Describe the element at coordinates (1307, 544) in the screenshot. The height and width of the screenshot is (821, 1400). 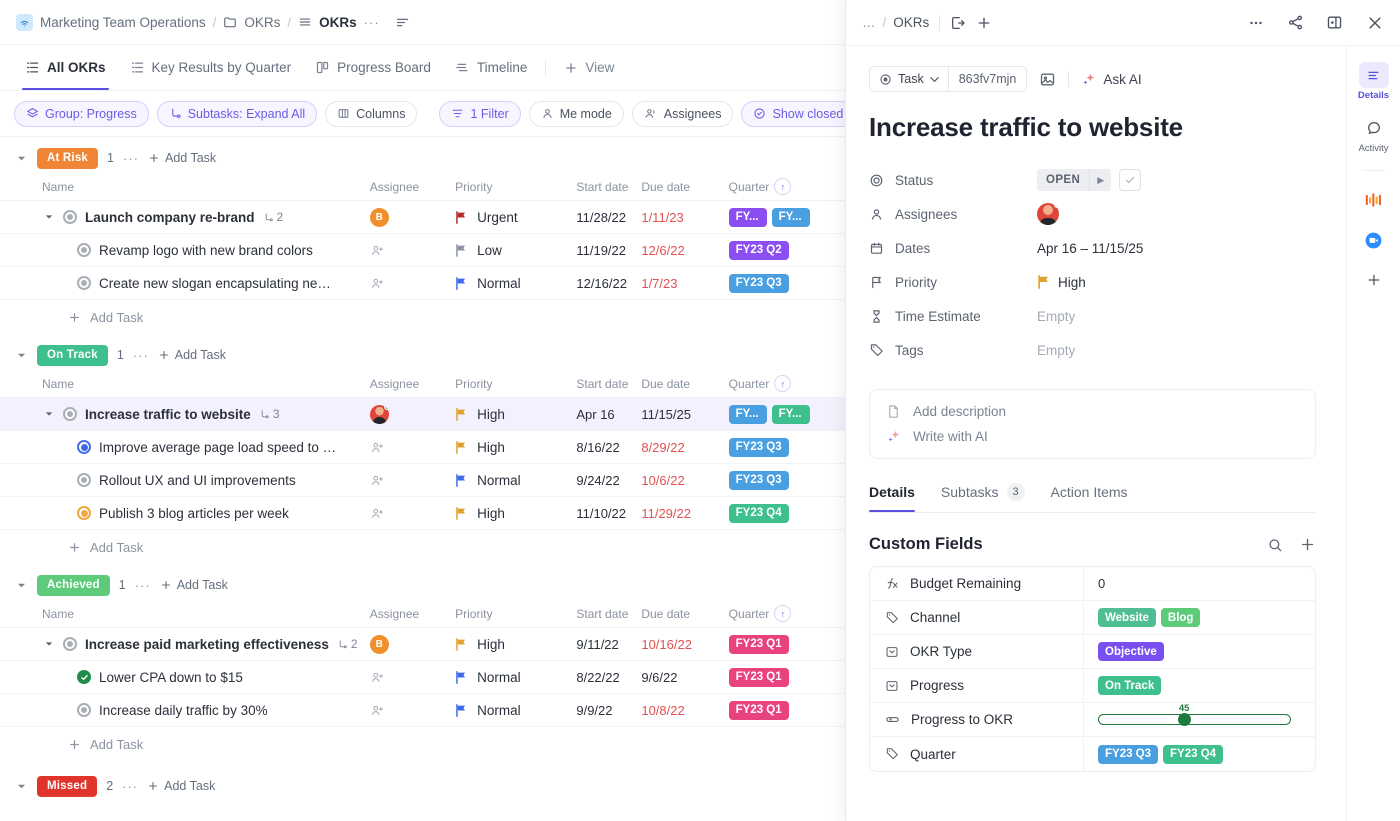
I see `add-custom-field-icon` at that location.